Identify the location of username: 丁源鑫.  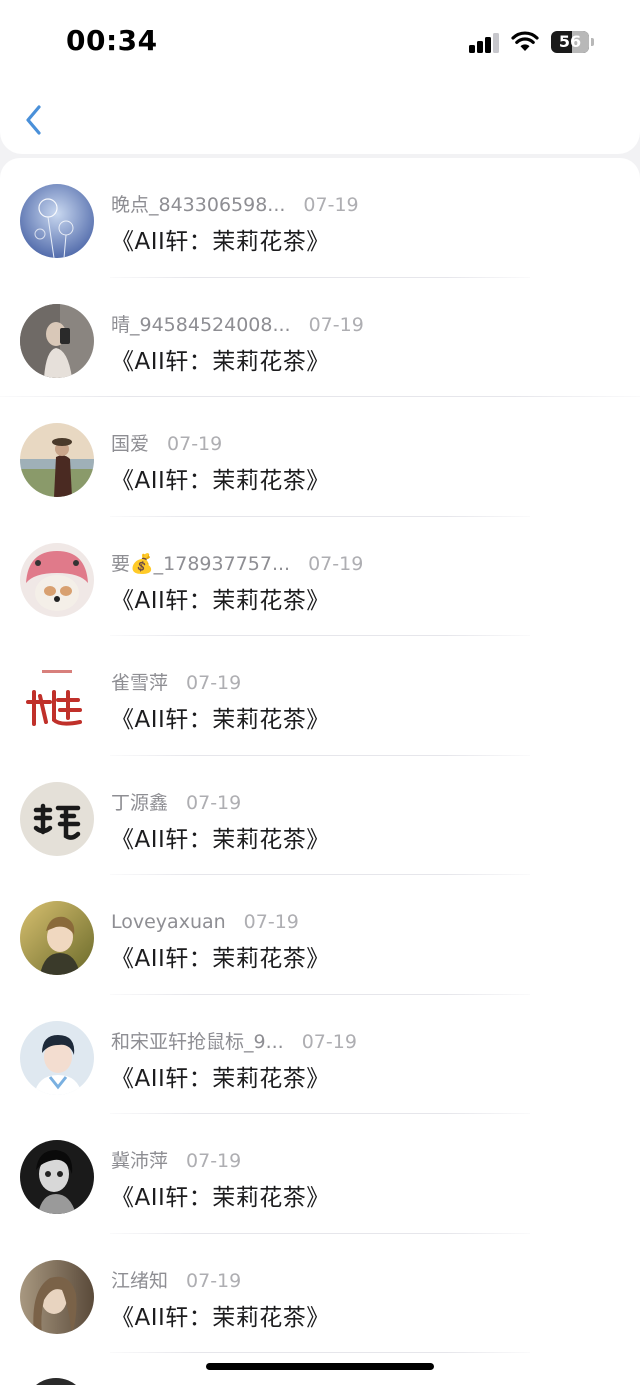
(139, 803).